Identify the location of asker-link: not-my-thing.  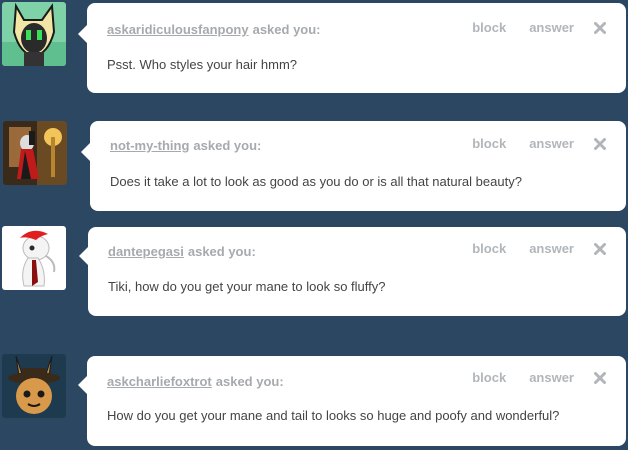
(149, 145).